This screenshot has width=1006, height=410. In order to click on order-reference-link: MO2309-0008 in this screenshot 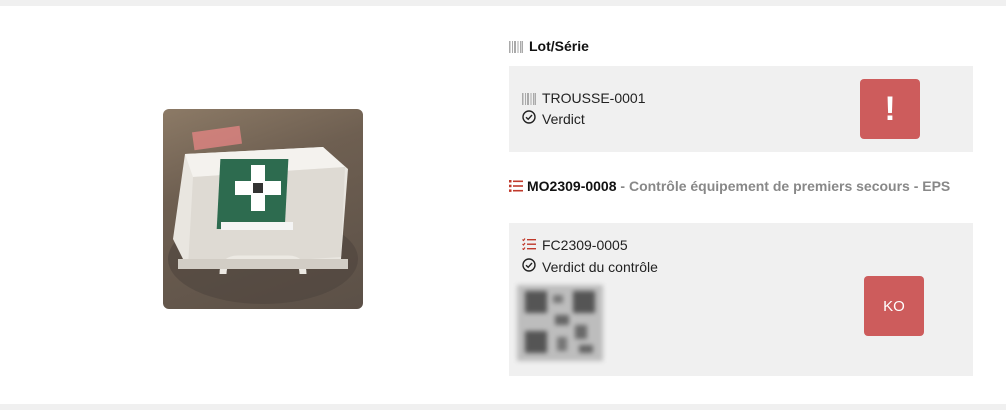, I will do `click(572, 186)`.